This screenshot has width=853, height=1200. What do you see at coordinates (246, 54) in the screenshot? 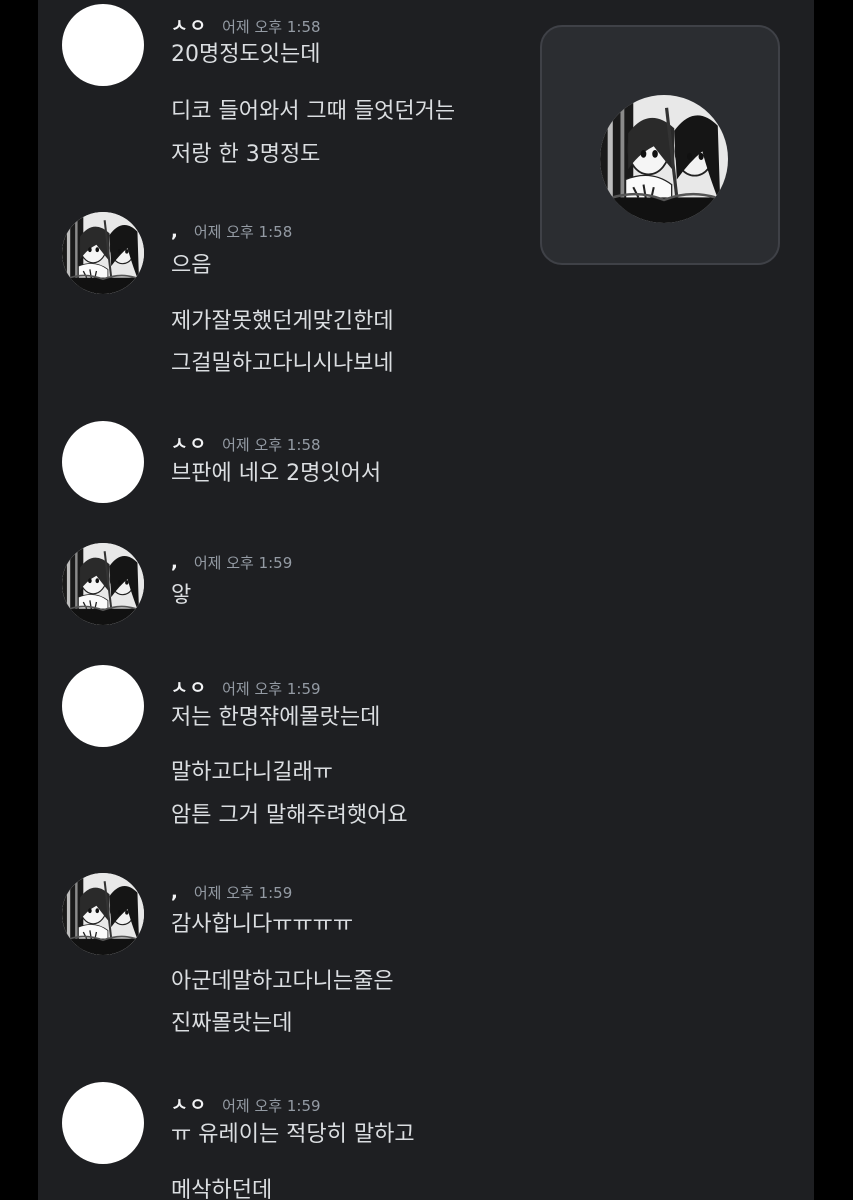
I see `message-text: 20명정도잇는데` at bounding box center [246, 54].